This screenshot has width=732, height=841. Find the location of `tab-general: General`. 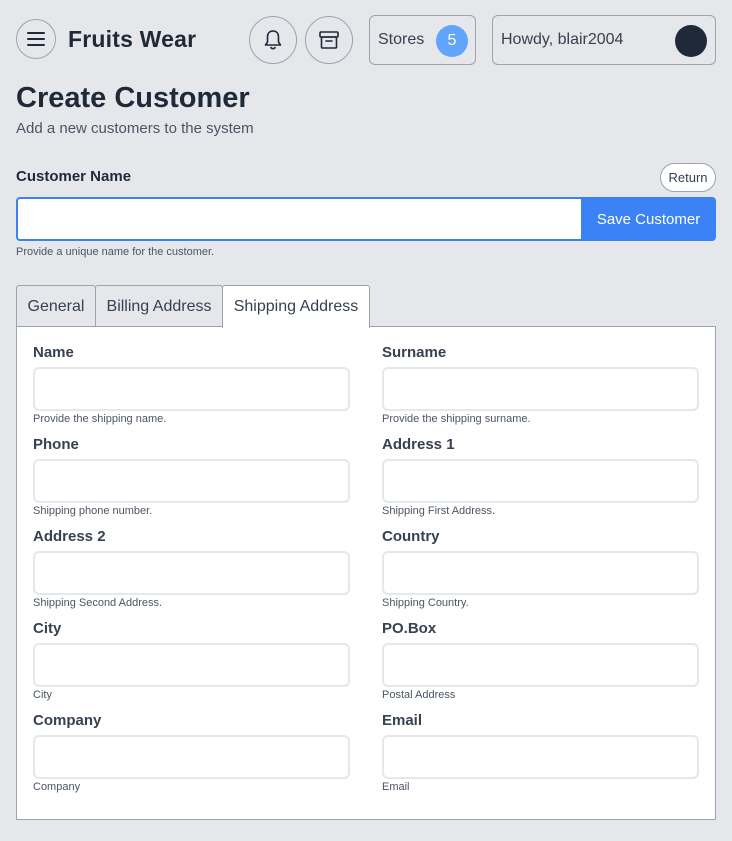

tab-general: General is located at coordinates (56, 306).